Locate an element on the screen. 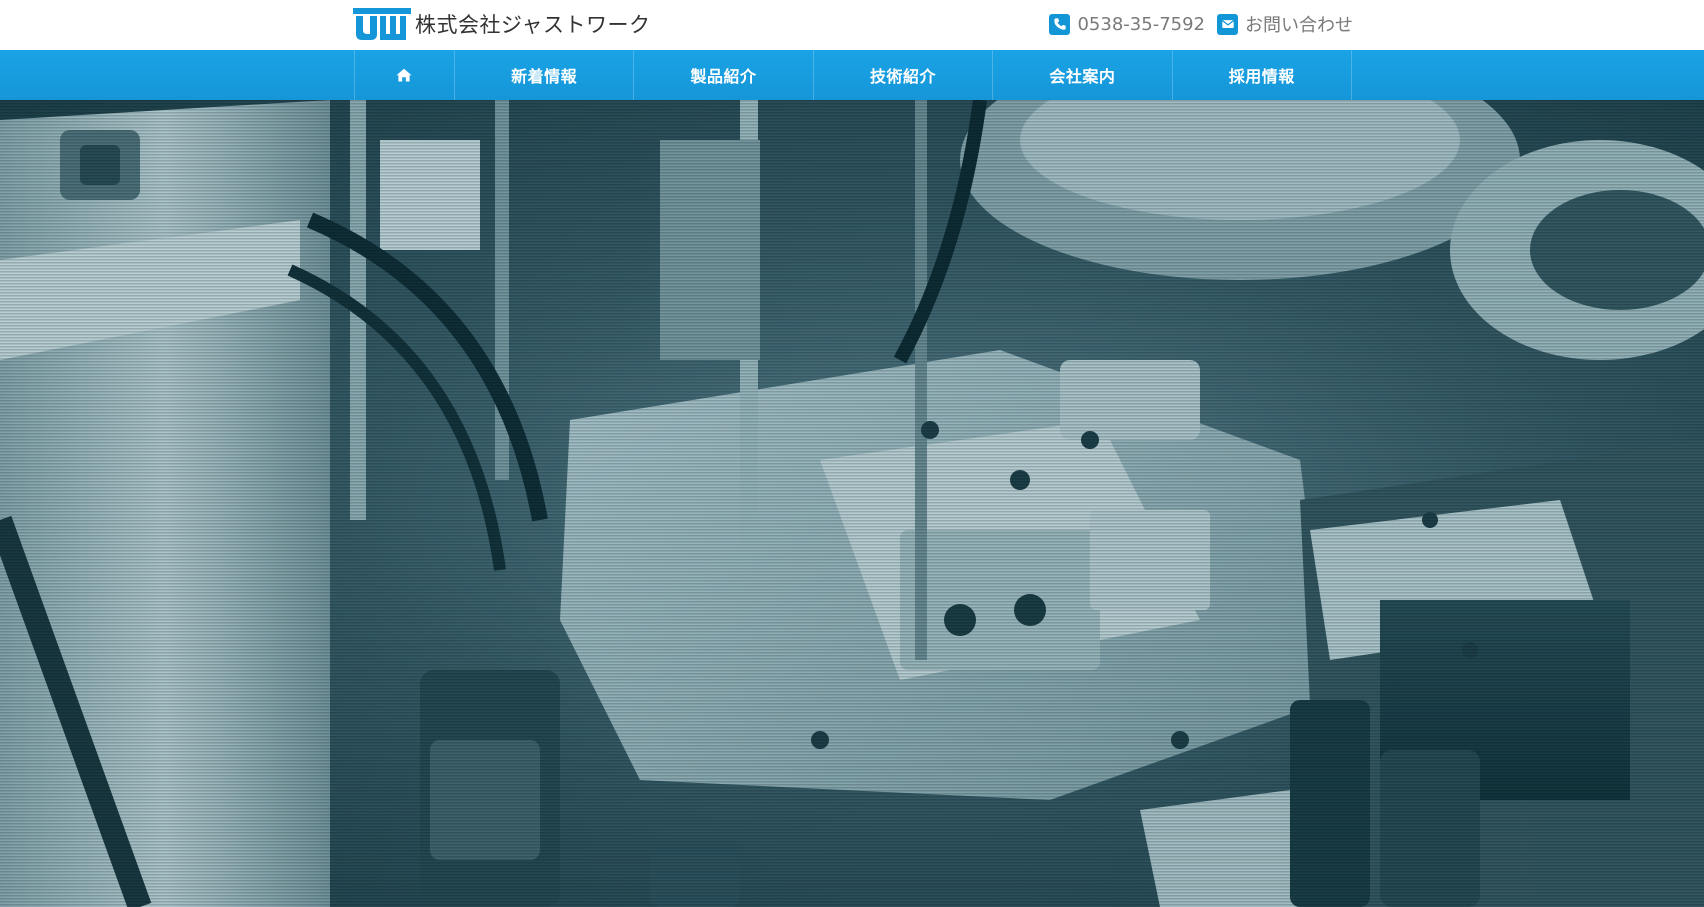  main-nav: 新着情報 製品紹介 技術紹介 会社案内 採用情報 is located at coordinates (853, 75).